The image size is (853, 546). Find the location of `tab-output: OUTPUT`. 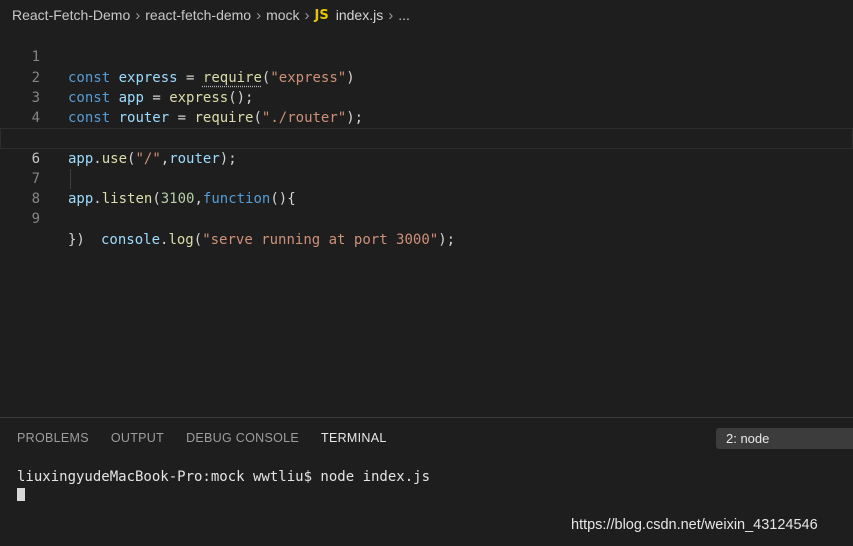

tab-output: OUTPUT is located at coordinates (137, 438).